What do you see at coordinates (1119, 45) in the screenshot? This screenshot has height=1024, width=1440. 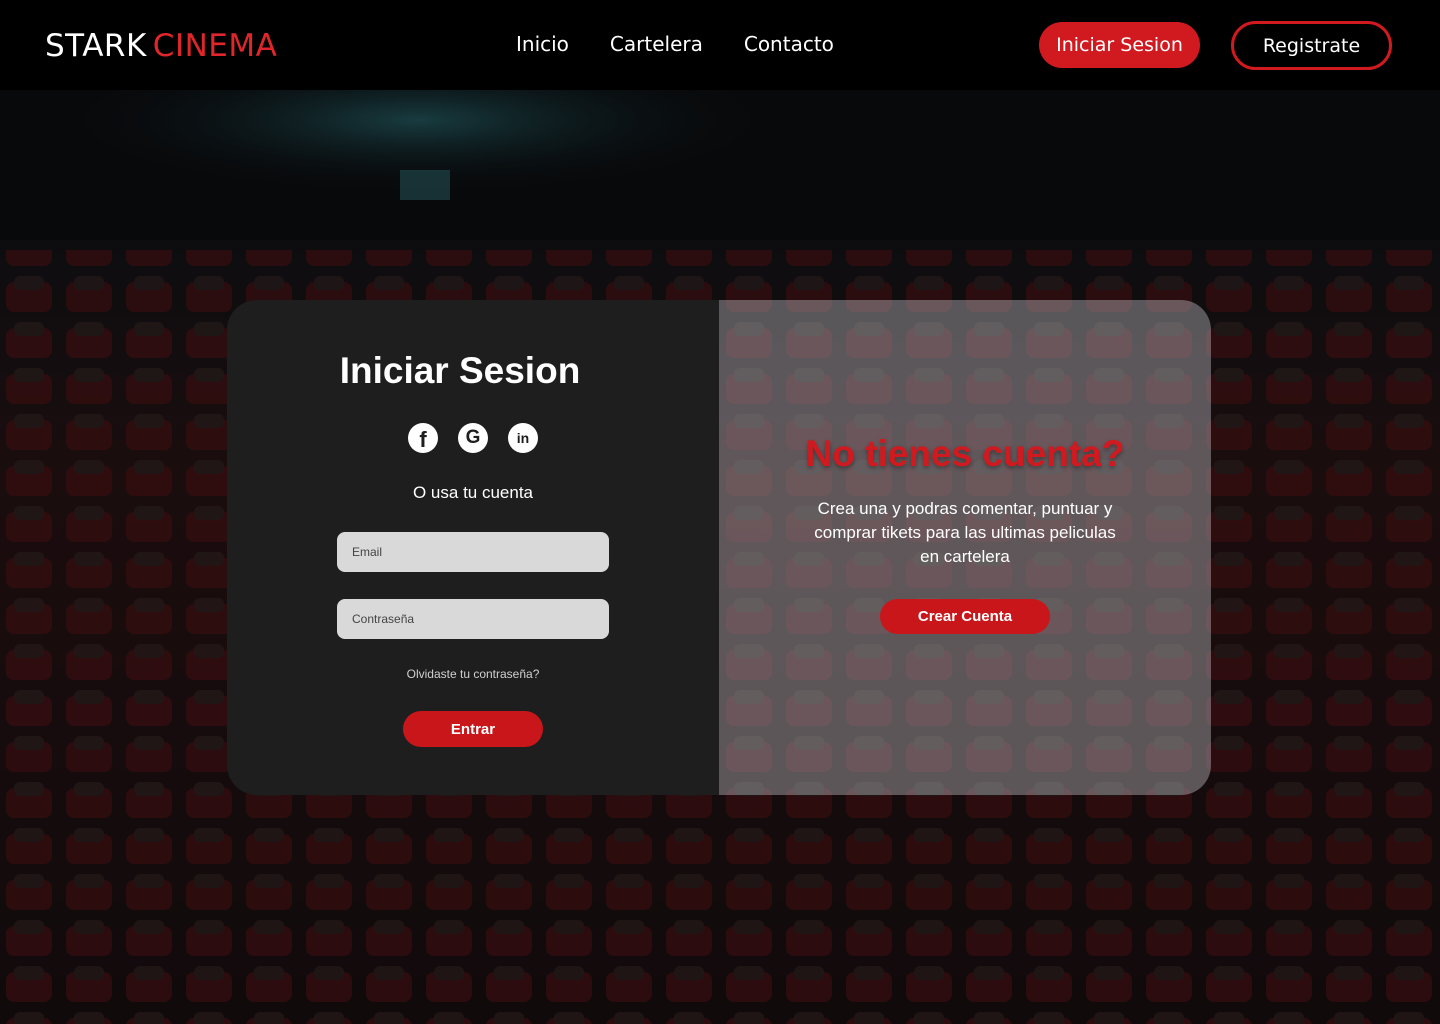 I see `nav-login-button: Iniciar Sesion` at bounding box center [1119, 45].